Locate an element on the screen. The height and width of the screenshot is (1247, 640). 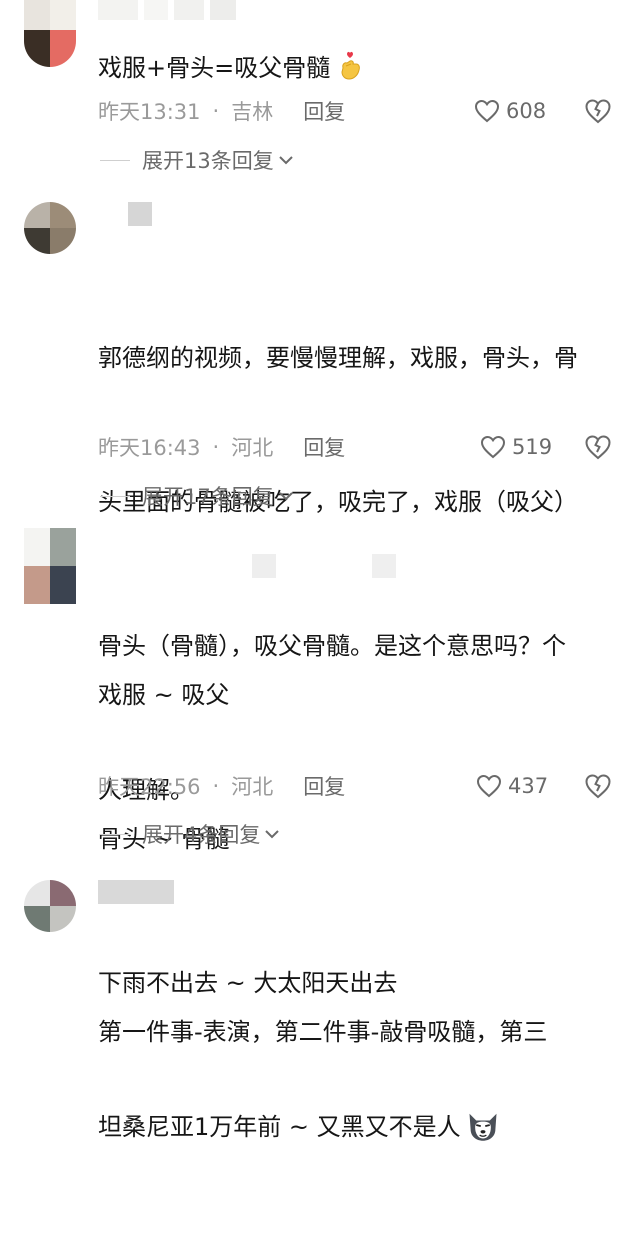
expand-replies-label: 展开17条回复 is located at coordinates (208, 497).